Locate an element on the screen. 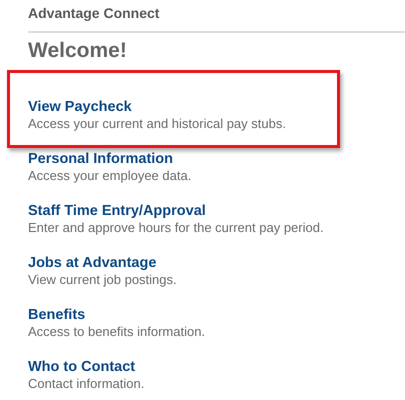  menu-link: View Paycheck is located at coordinates (80, 107).